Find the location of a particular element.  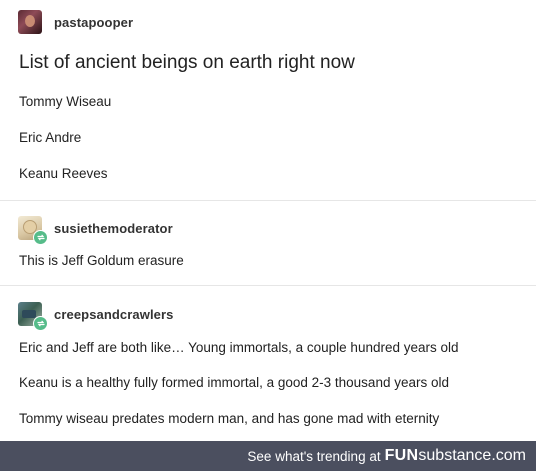

username-link: pastapooper is located at coordinates (93, 22).